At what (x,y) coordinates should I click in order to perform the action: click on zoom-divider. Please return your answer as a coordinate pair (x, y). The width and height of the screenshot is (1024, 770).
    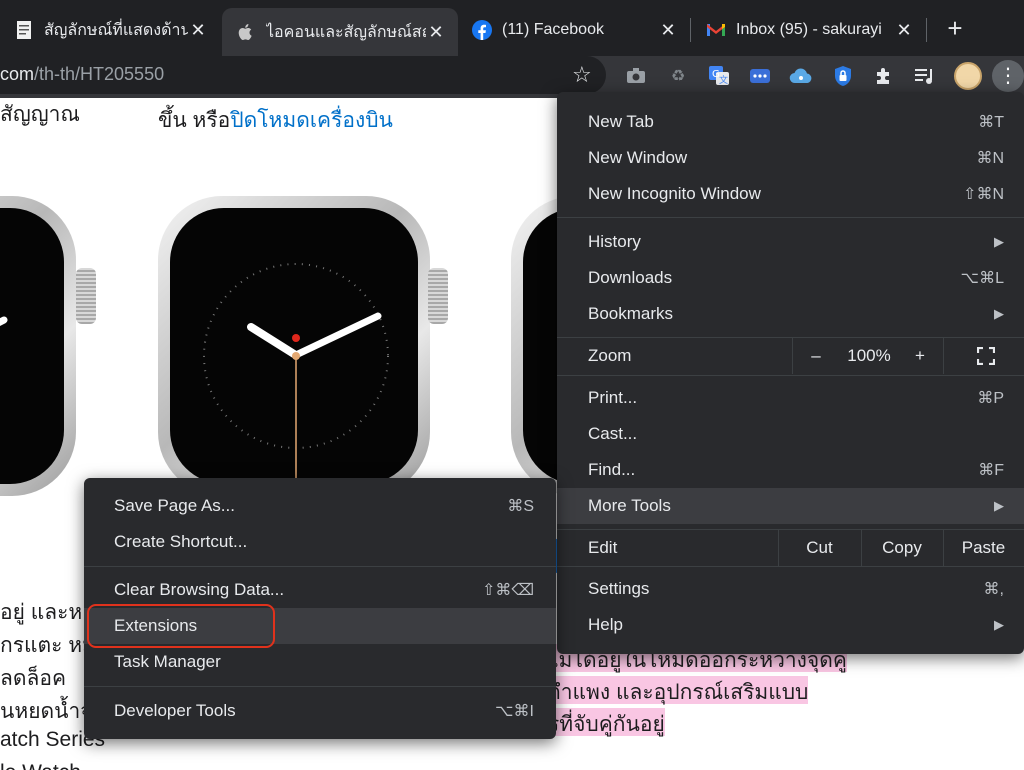
    Looking at the image, I should click on (792, 356).